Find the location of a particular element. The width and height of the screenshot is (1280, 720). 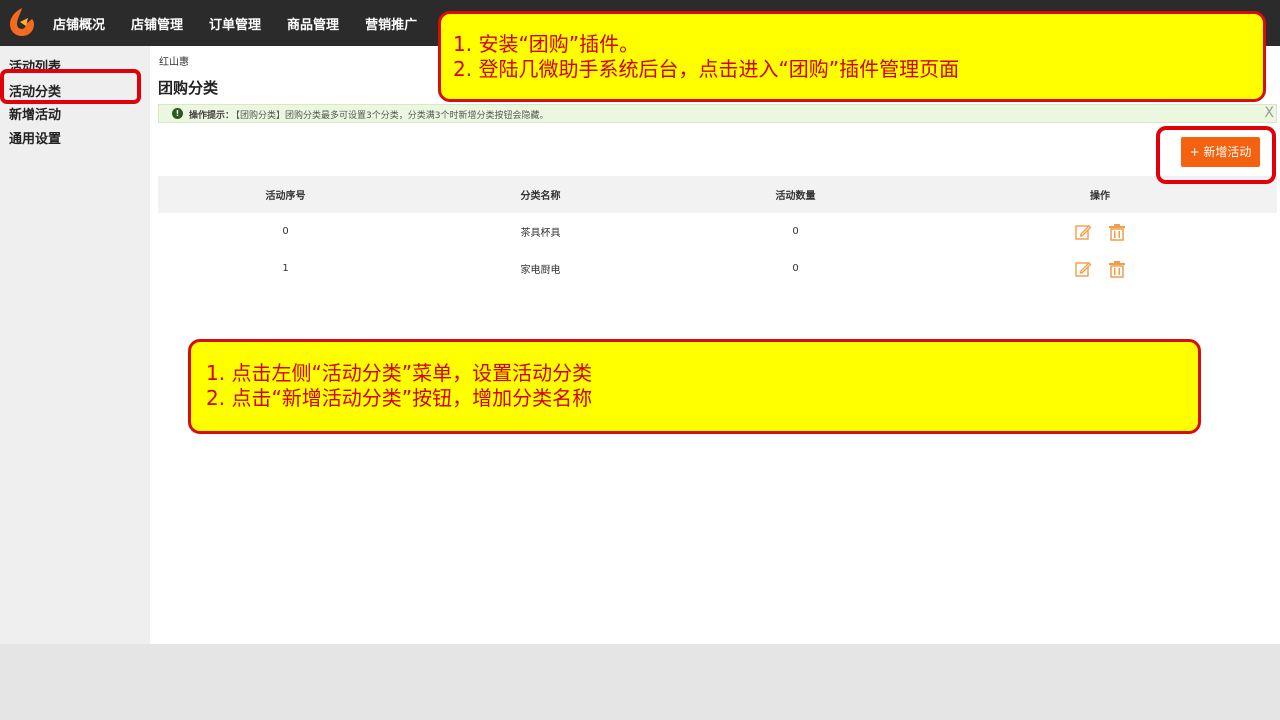

category-table: 活动序号 分类名称 活动数量 操作 0 茶具杯具 0 1 家电厨电 0 is located at coordinates (717, 231).